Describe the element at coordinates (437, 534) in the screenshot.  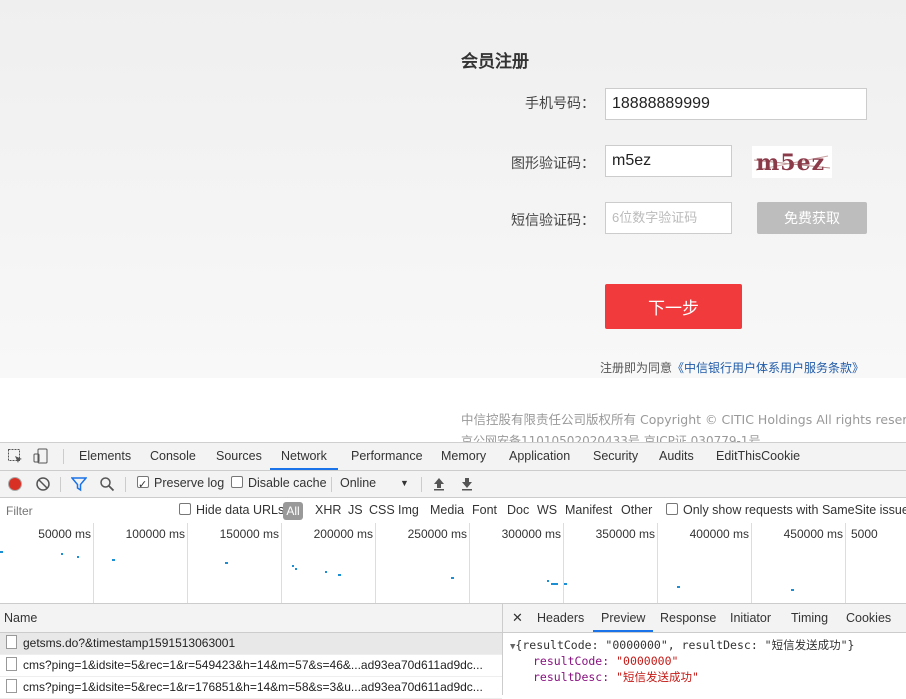
I see `timeline-tick: 250000 ms` at that location.